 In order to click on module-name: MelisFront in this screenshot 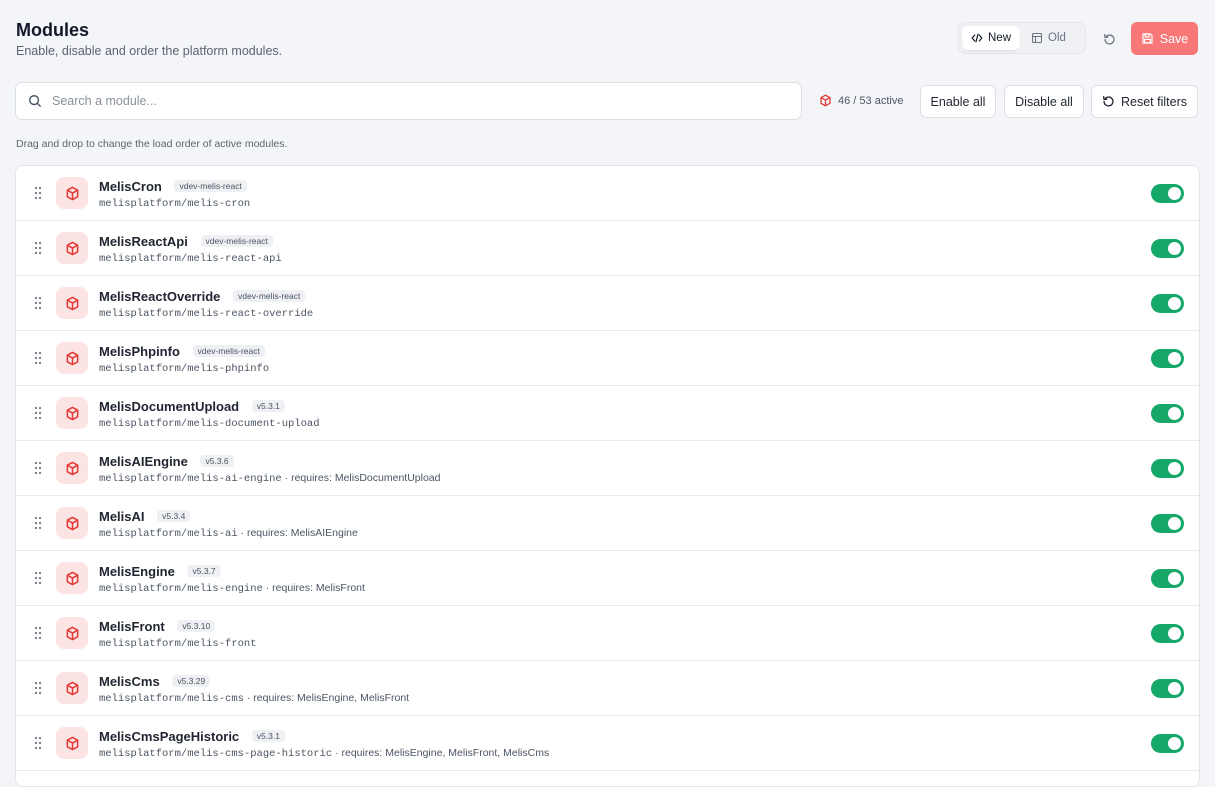, I will do `click(132, 626)`.